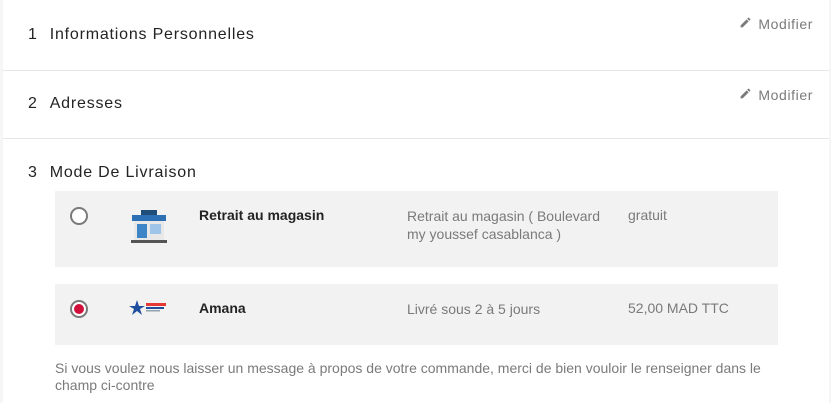 The width and height of the screenshot is (831, 403). Describe the element at coordinates (149, 227) in the screenshot. I see `store-icon` at that location.